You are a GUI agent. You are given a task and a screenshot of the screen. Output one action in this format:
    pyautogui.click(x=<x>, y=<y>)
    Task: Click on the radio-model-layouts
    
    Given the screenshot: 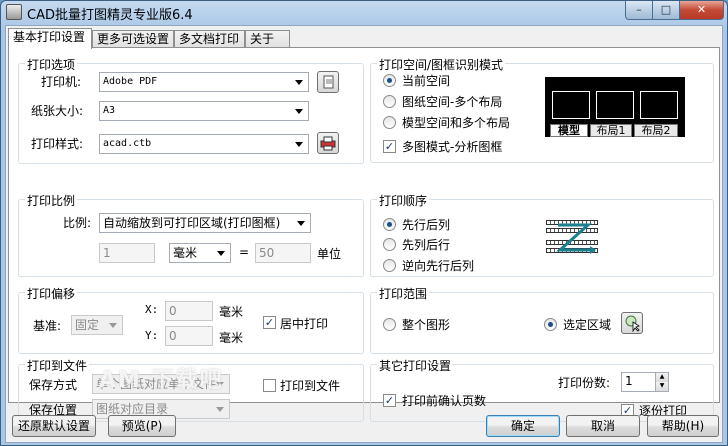 What is the action you would take?
    pyautogui.click(x=389, y=122)
    